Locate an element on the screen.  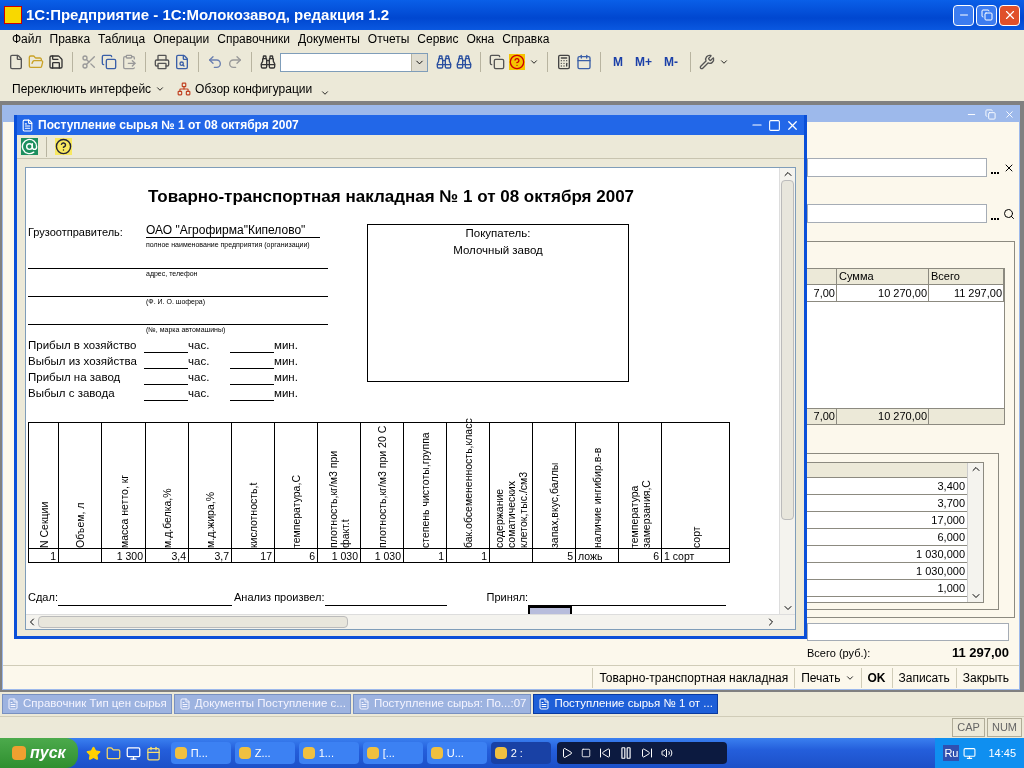
command-button: Товарно-транспортная накладная is located at coordinates (693, 677).